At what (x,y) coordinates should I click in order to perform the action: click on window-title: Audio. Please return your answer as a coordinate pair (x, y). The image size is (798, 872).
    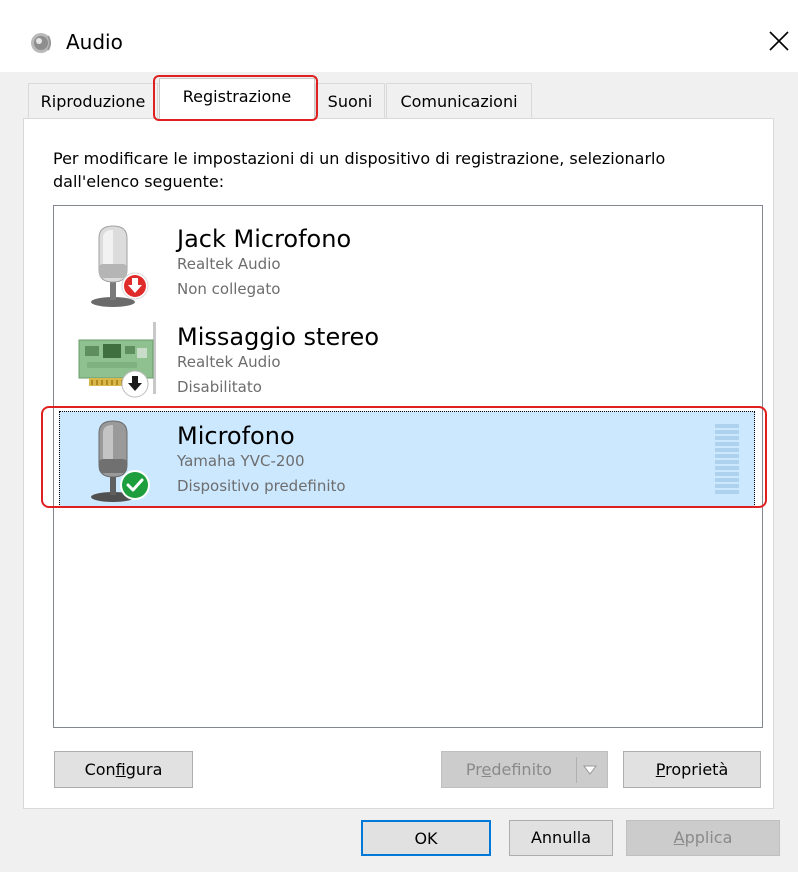
    Looking at the image, I should click on (94, 42).